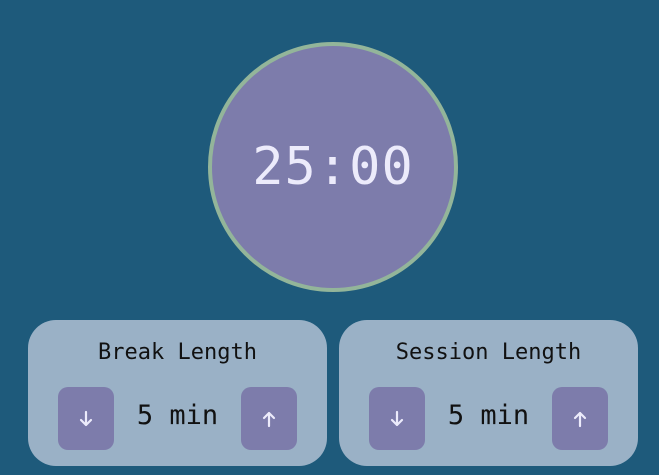  I want to click on timer-display: 25:00, so click(333, 167).